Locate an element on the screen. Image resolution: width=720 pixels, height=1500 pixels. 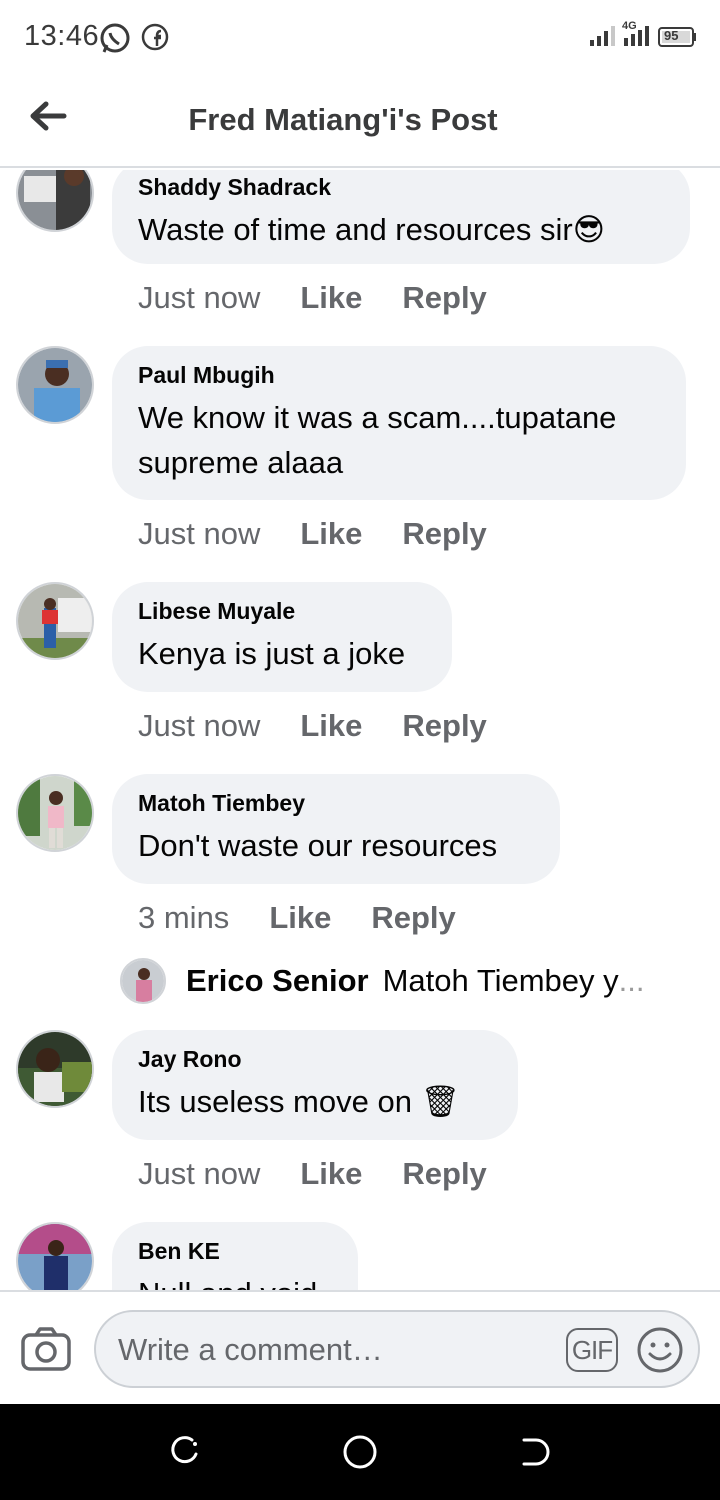
signal-icon is located at coordinates (603, 38).